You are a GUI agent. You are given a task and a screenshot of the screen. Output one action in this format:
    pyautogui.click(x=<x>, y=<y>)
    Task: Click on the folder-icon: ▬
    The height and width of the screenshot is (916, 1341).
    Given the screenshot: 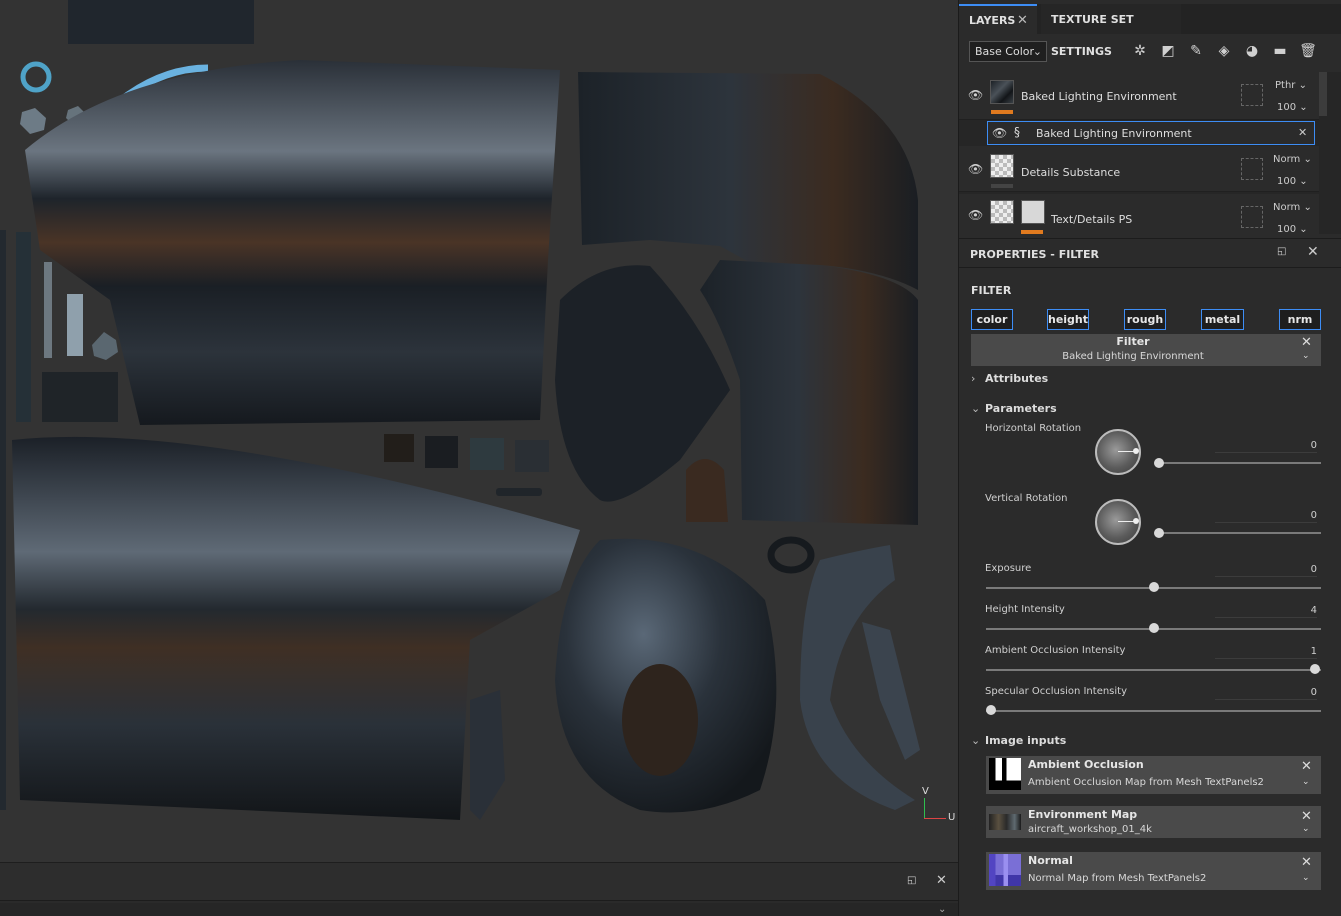 What is the action you would take?
    pyautogui.click(x=1280, y=51)
    